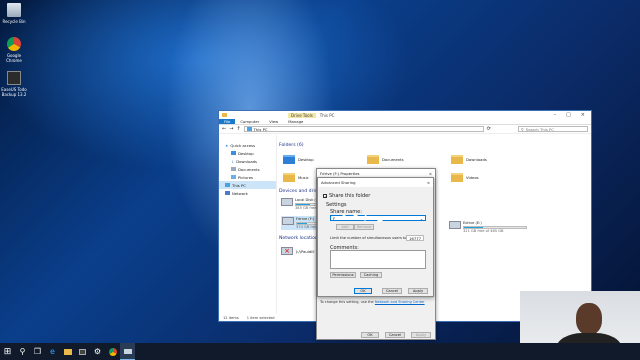 This screenshot has height=360, width=640. I want to click on taskbar-explorer-active, so click(127, 351).